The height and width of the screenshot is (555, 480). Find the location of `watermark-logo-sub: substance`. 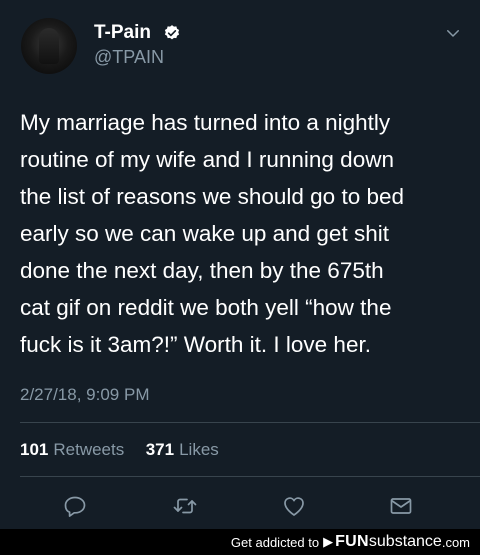

watermark-logo-sub: substance is located at coordinates (405, 541).